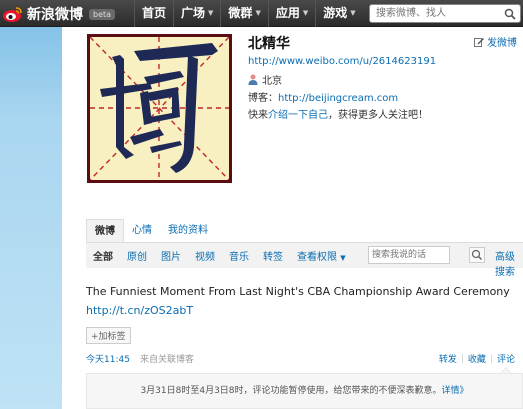 This screenshot has height=409, width=523. Describe the element at coordinates (239, 255) in the screenshot. I see `filter-music: 音乐` at that location.